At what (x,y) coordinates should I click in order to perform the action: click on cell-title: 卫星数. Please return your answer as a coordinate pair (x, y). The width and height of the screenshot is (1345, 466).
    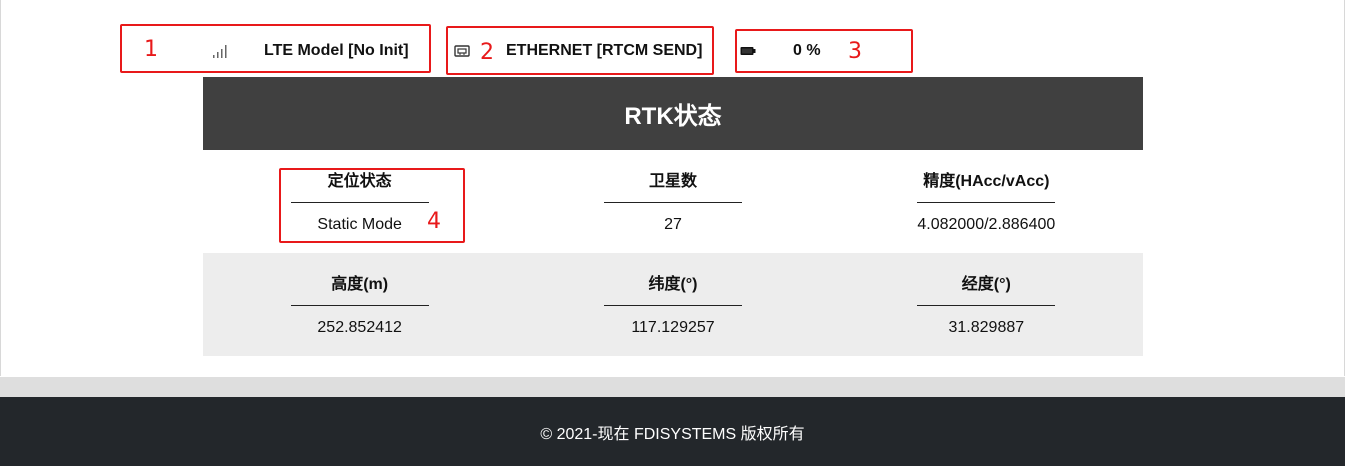
    Looking at the image, I should click on (672, 181).